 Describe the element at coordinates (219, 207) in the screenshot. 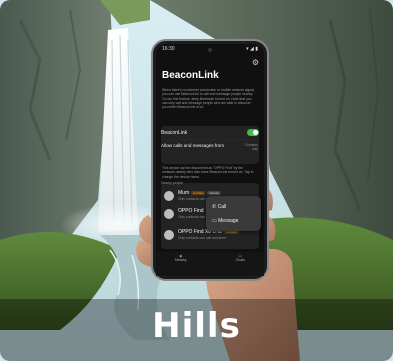

I see `call-option: ✆ Call` at that location.